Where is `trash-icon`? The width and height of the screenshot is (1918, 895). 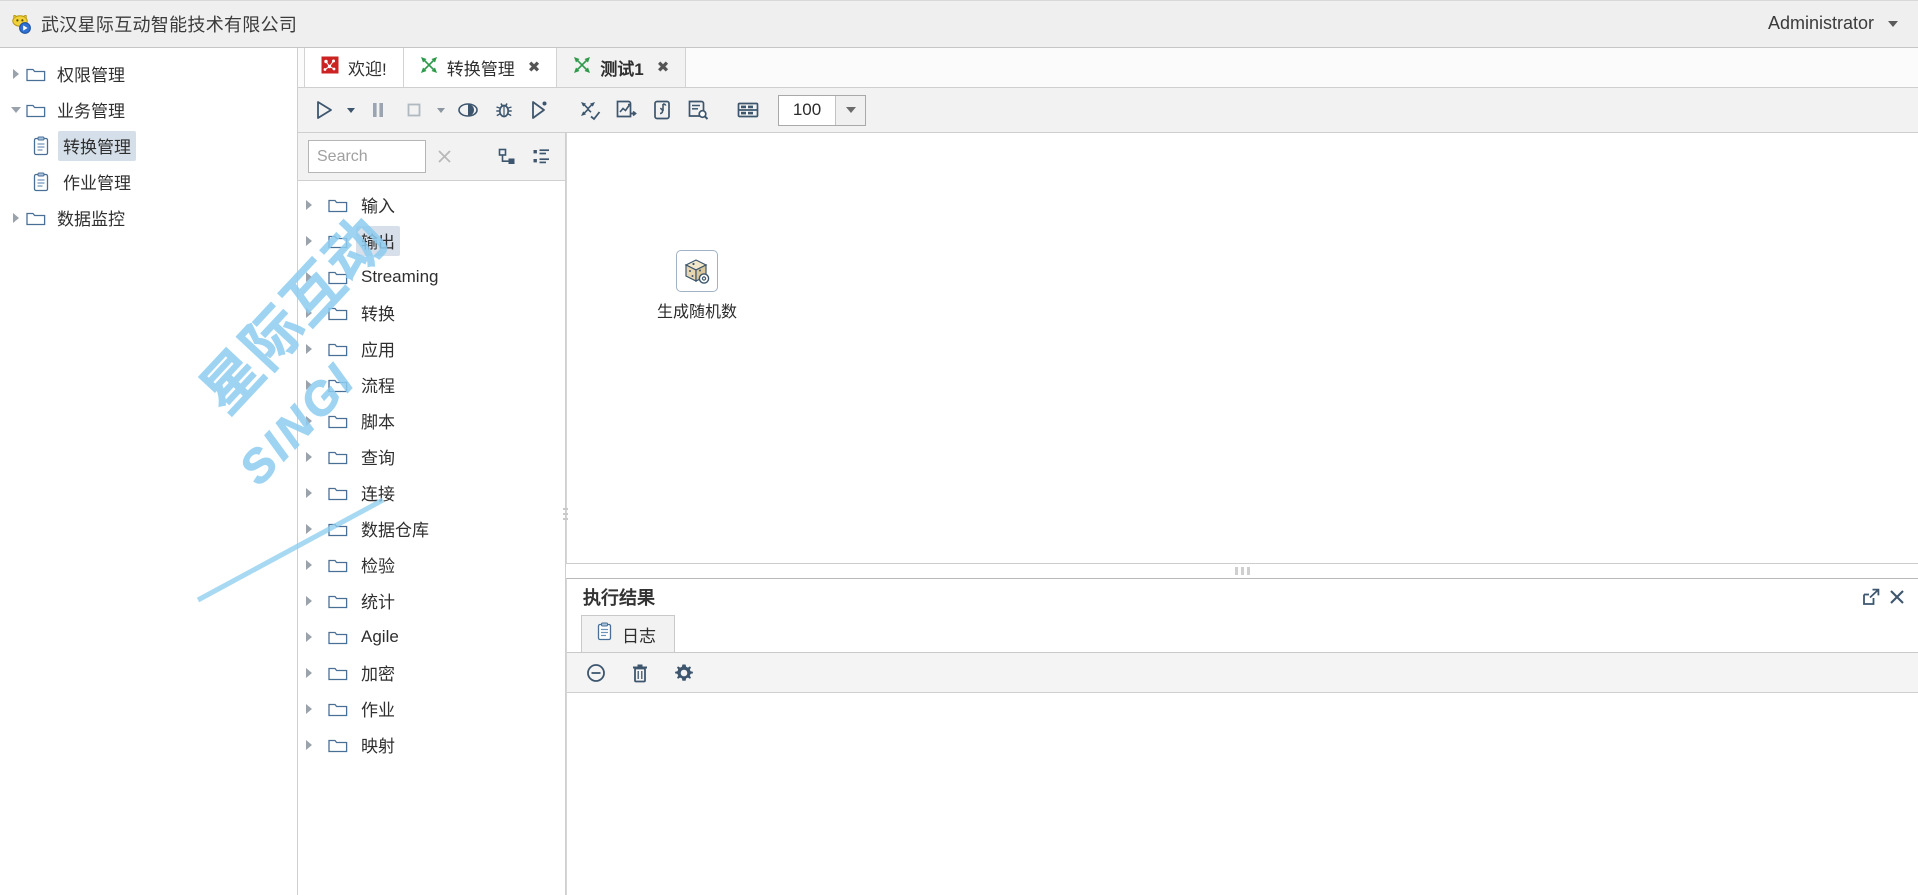 trash-icon is located at coordinates (640, 673).